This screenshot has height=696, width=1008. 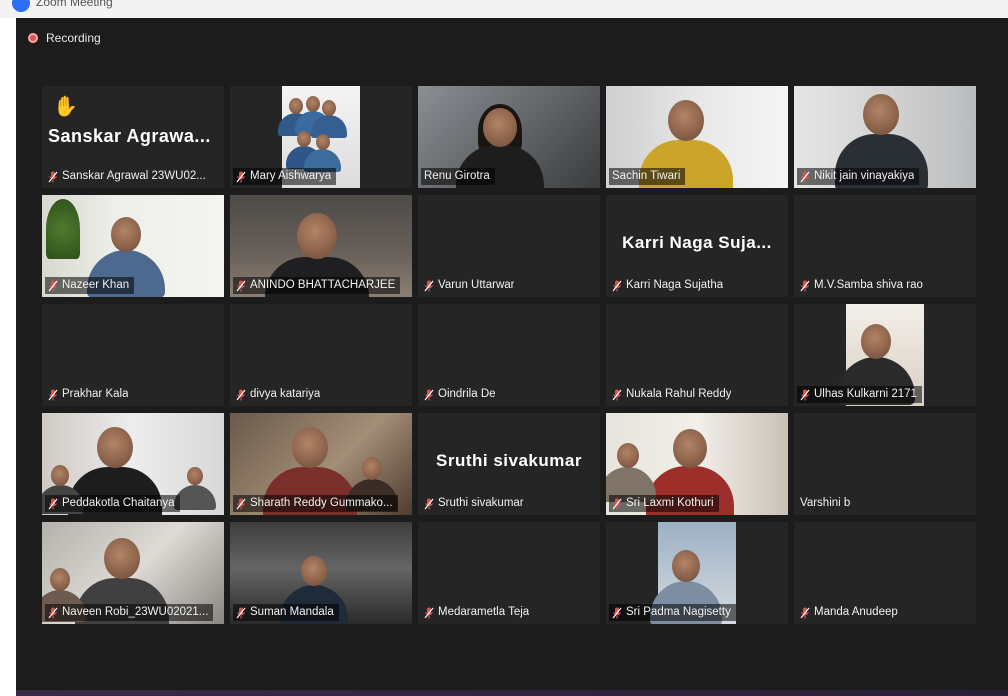 I want to click on participant-name-label: Sri Padma Nagisetty, so click(x=672, y=612).